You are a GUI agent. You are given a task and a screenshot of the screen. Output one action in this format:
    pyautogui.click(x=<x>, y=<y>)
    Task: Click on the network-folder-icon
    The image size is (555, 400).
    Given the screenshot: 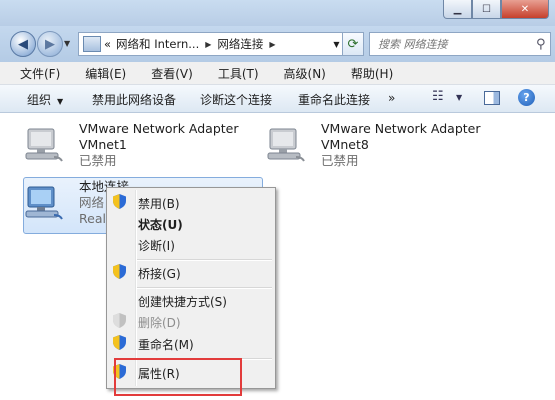 What is the action you would take?
    pyautogui.click(x=92, y=44)
    